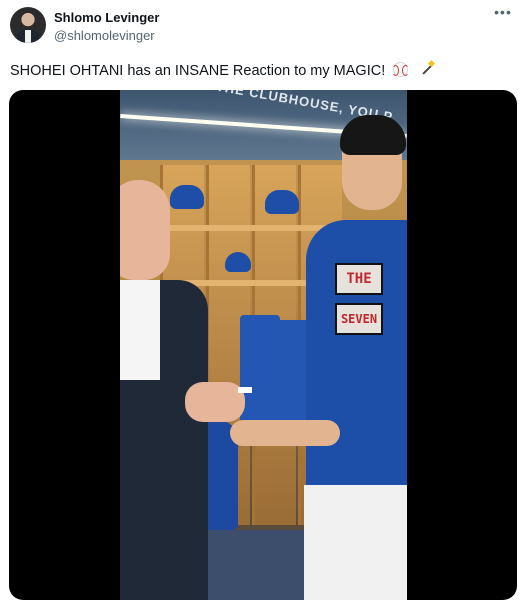  What do you see at coordinates (355, 542) in the screenshot?
I see `player-pants` at bounding box center [355, 542].